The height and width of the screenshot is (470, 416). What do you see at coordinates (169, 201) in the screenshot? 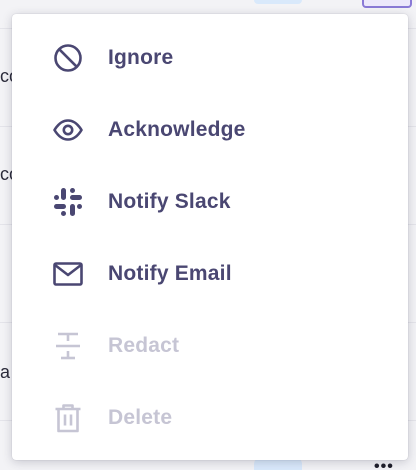
I see `menu-item-label: Notify Slack` at bounding box center [169, 201].